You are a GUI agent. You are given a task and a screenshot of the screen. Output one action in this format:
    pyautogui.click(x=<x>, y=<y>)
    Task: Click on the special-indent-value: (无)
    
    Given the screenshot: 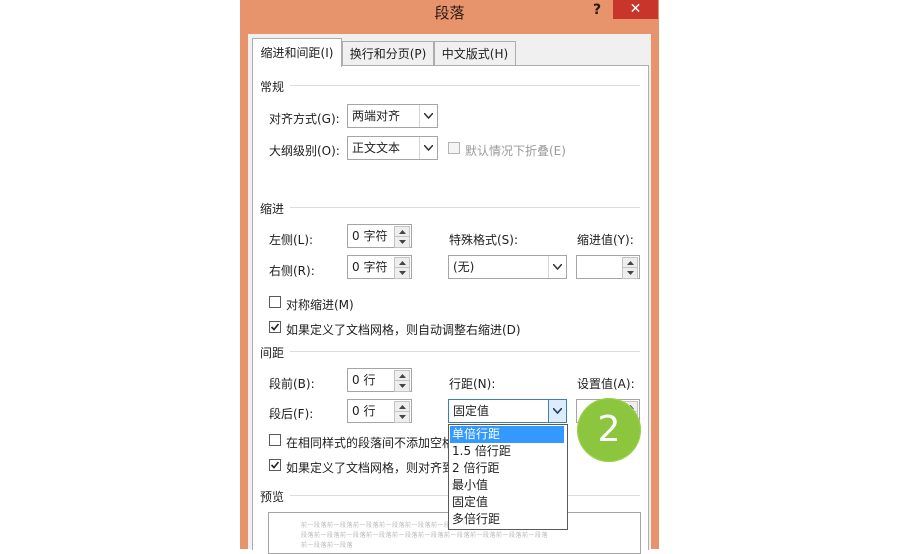 What is the action you would take?
    pyautogui.click(x=464, y=267)
    